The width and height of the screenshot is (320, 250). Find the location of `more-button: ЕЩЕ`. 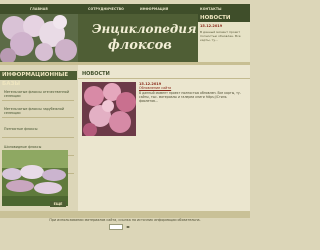

more-button: ЕЩЕ is located at coordinates (58, 204).